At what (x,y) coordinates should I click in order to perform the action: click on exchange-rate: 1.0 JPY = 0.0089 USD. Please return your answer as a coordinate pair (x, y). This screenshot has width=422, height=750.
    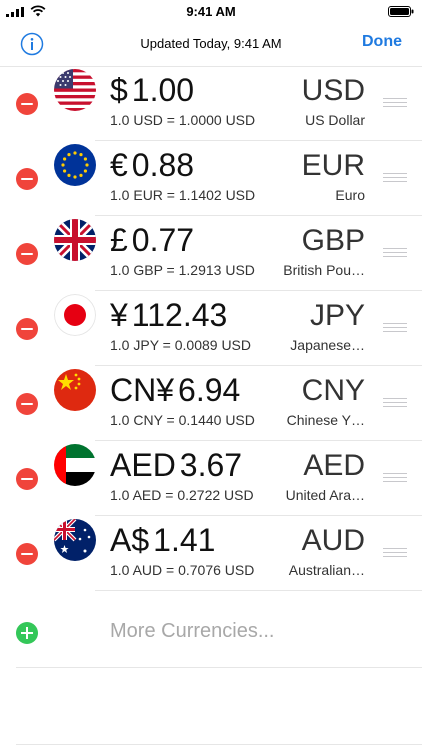
    Looking at the image, I should click on (180, 345).